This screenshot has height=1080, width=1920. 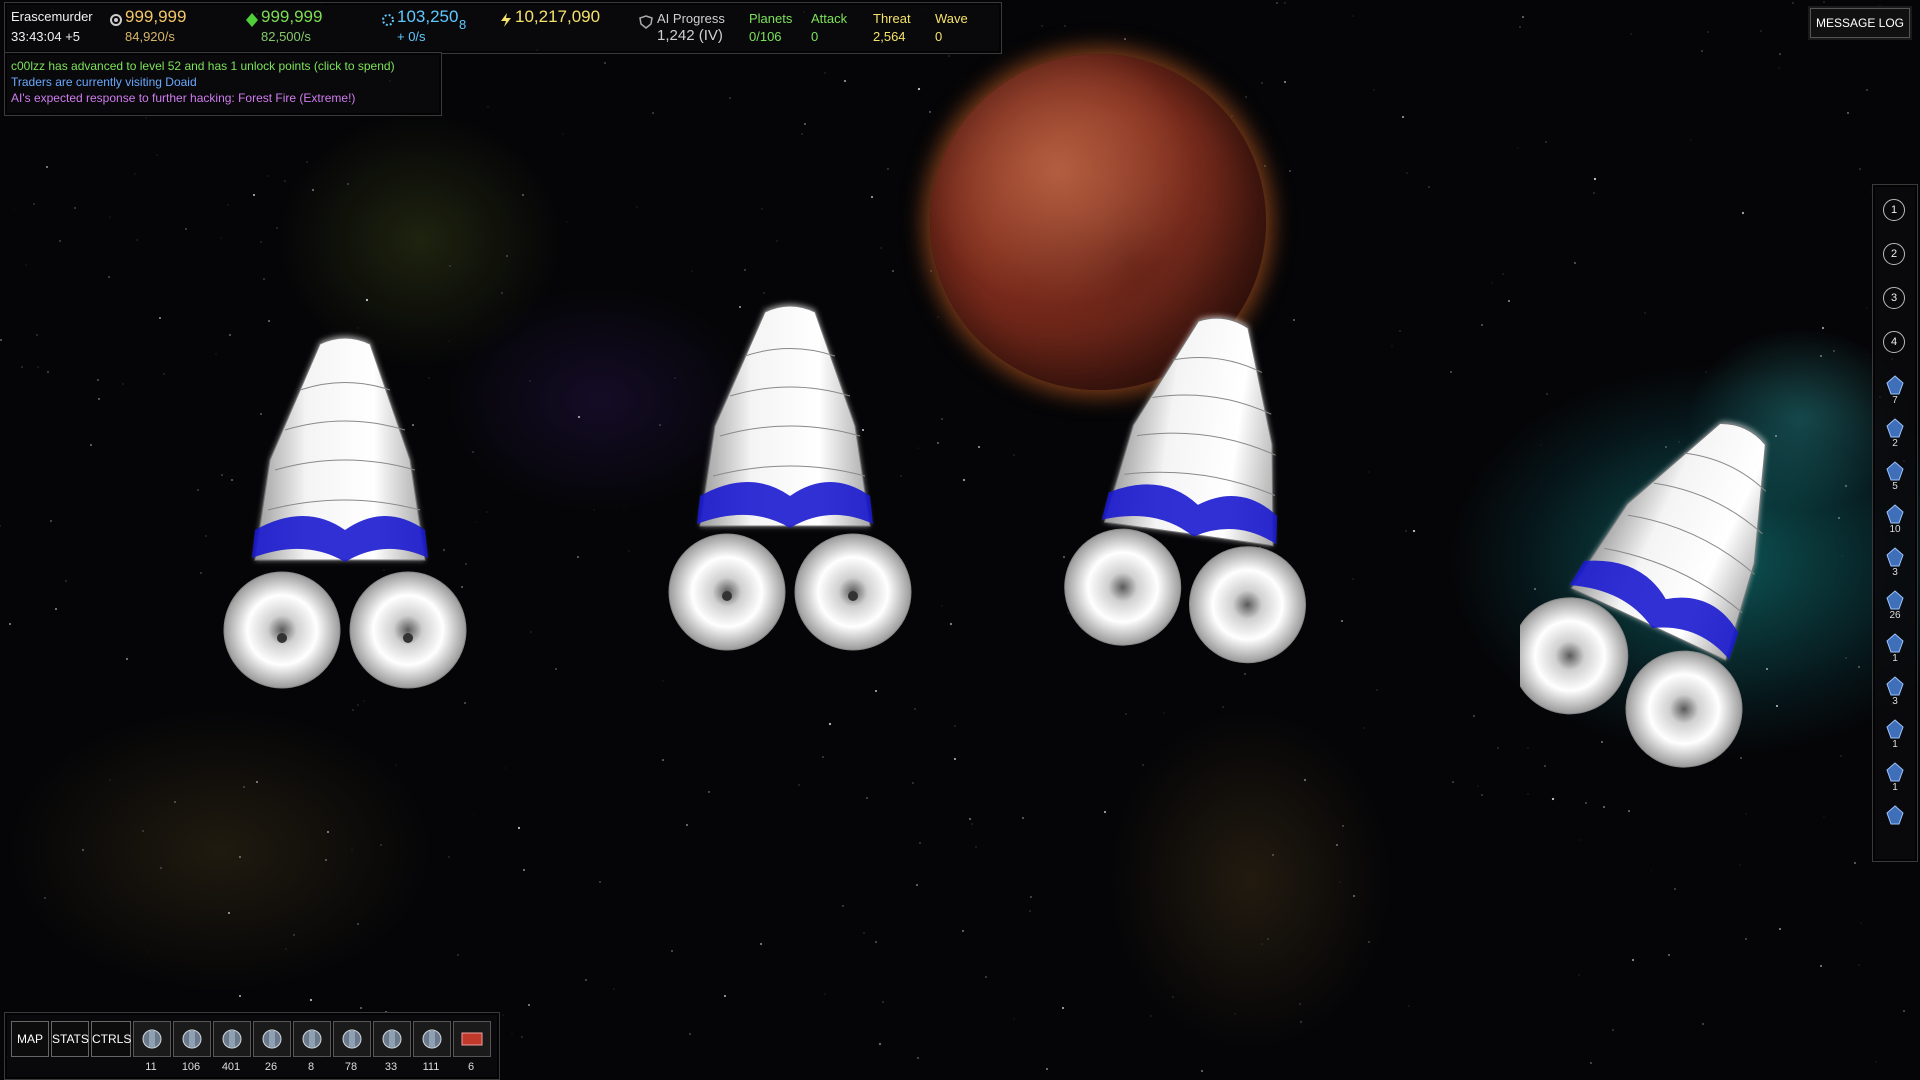 I want to click on message-log-button: MESSAGE LOG, so click(x=1860, y=23).